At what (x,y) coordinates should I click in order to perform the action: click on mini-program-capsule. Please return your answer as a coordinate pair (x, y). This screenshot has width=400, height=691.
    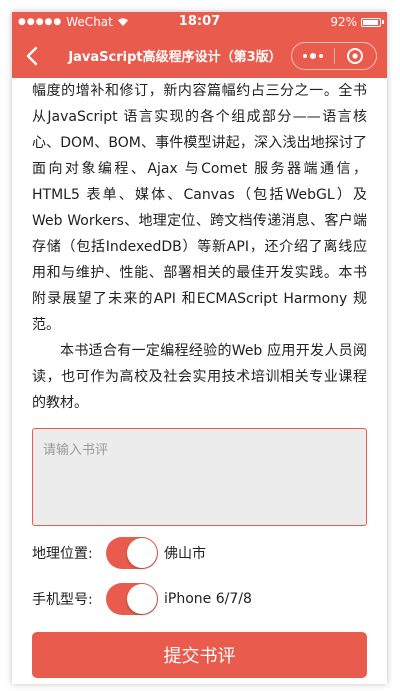
    Looking at the image, I should click on (334, 56).